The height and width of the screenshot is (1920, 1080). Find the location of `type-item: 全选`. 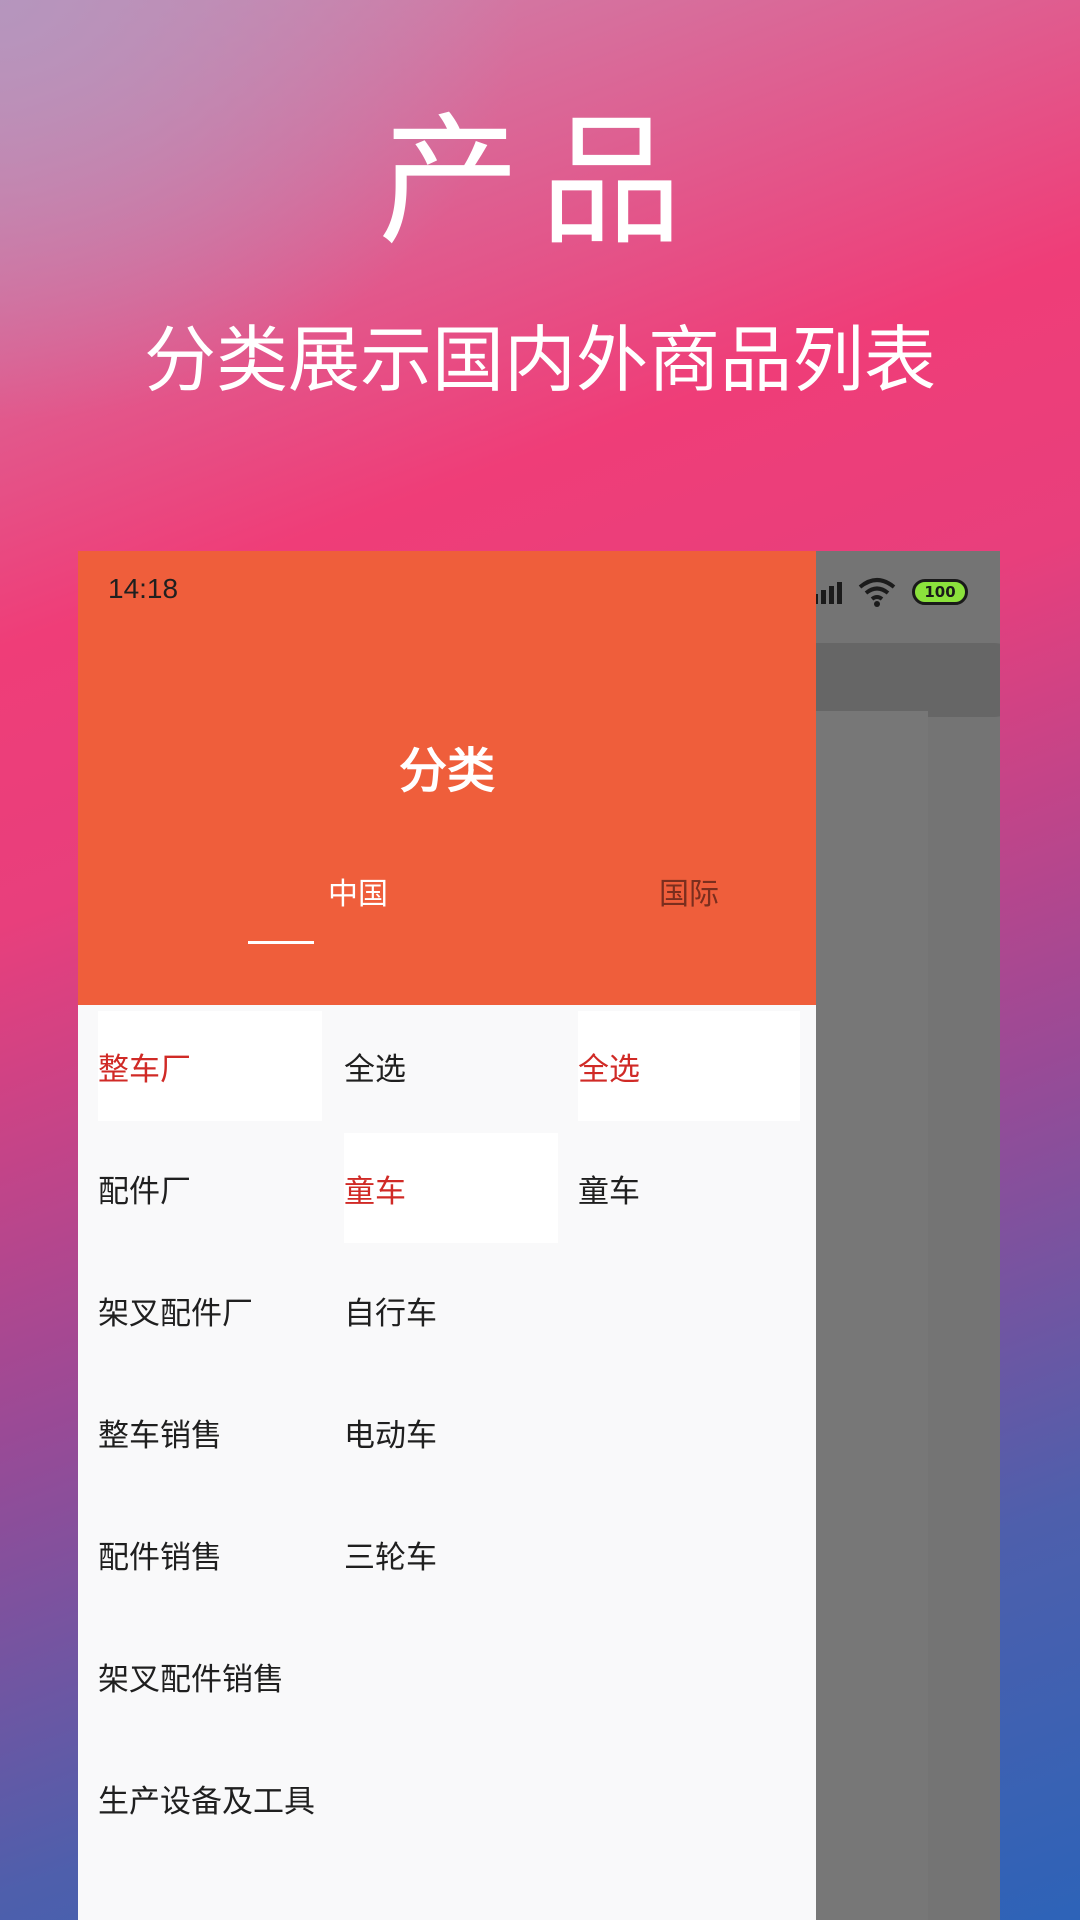

type-item: 全选 is located at coordinates (689, 1066).